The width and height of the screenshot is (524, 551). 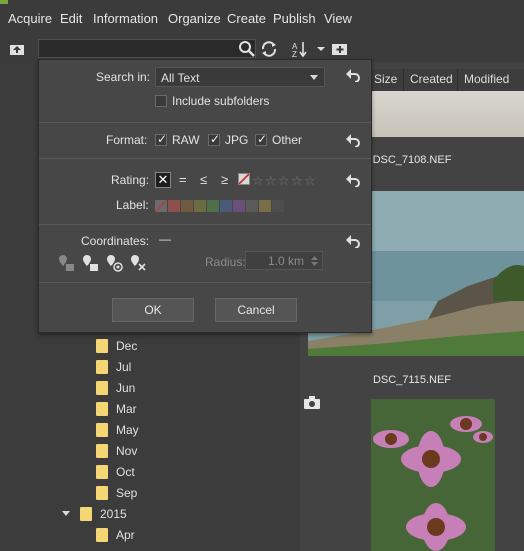 I want to click on label-swatch-red, so click(x=174, y=206).